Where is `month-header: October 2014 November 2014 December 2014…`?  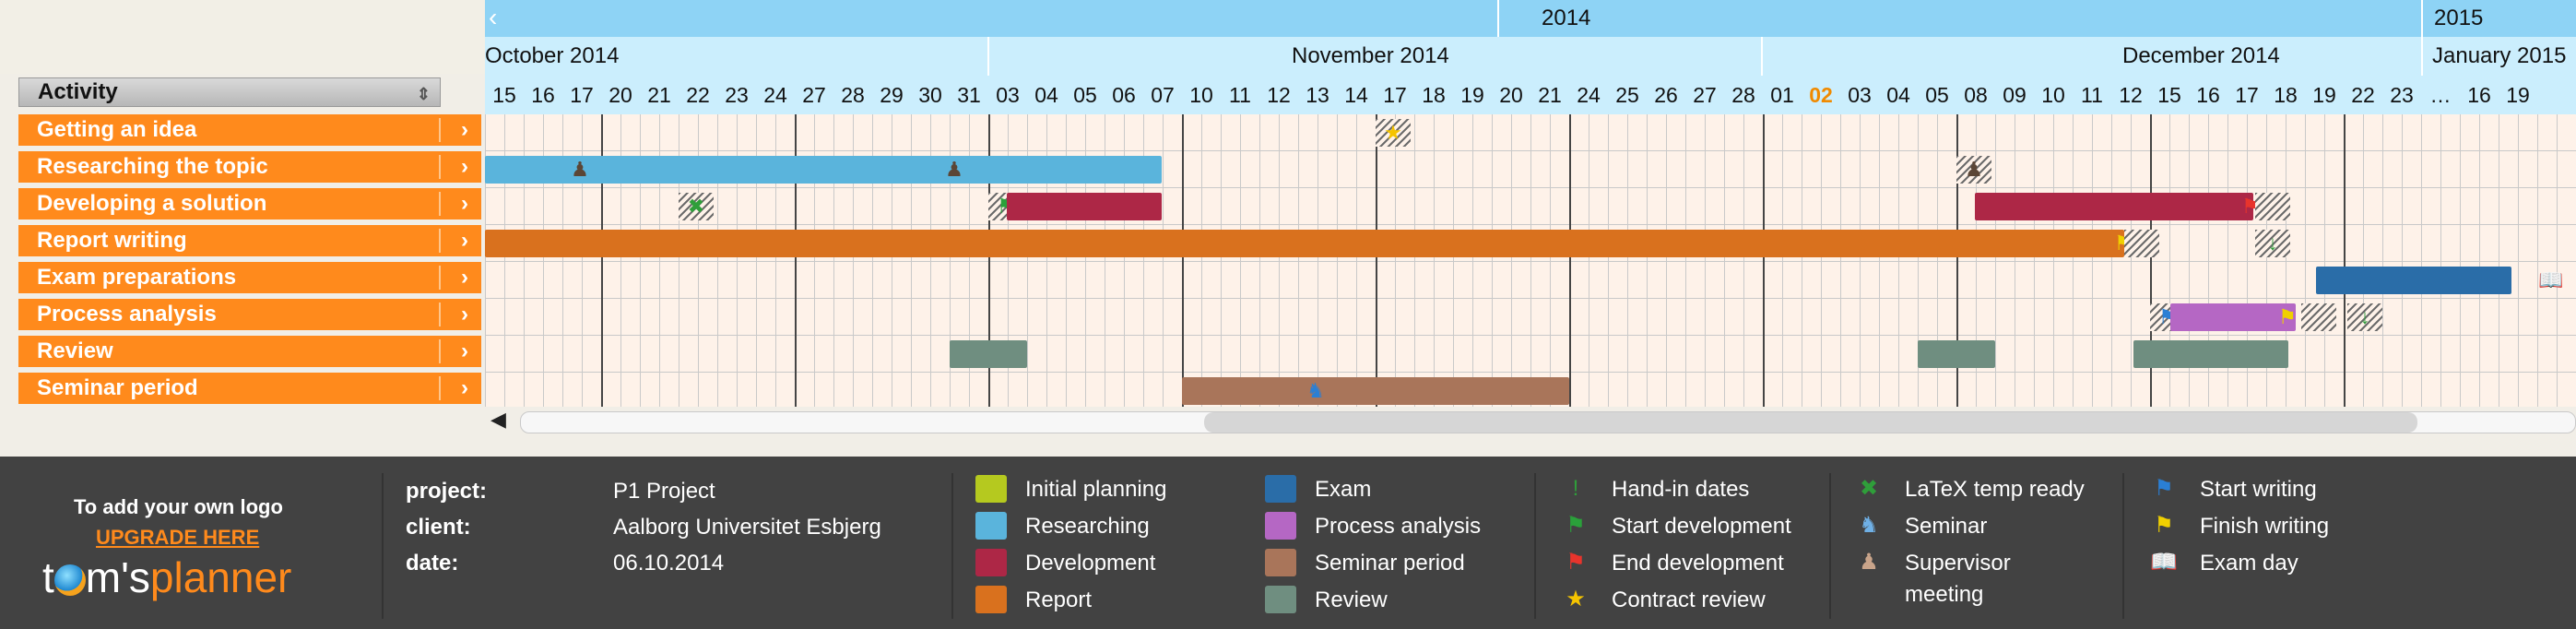
month-header: October 2014 November 2014 December 2014… is located at coordinates (1530, 56).